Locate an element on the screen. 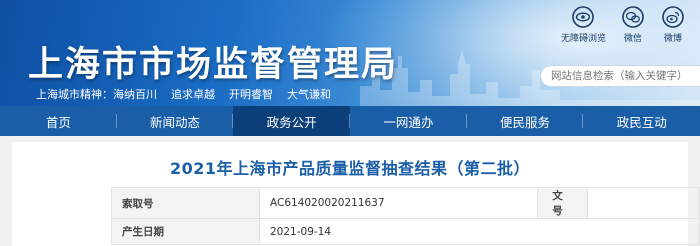  slogan-part: 大气谦和 is located at coordinates (309, 94).